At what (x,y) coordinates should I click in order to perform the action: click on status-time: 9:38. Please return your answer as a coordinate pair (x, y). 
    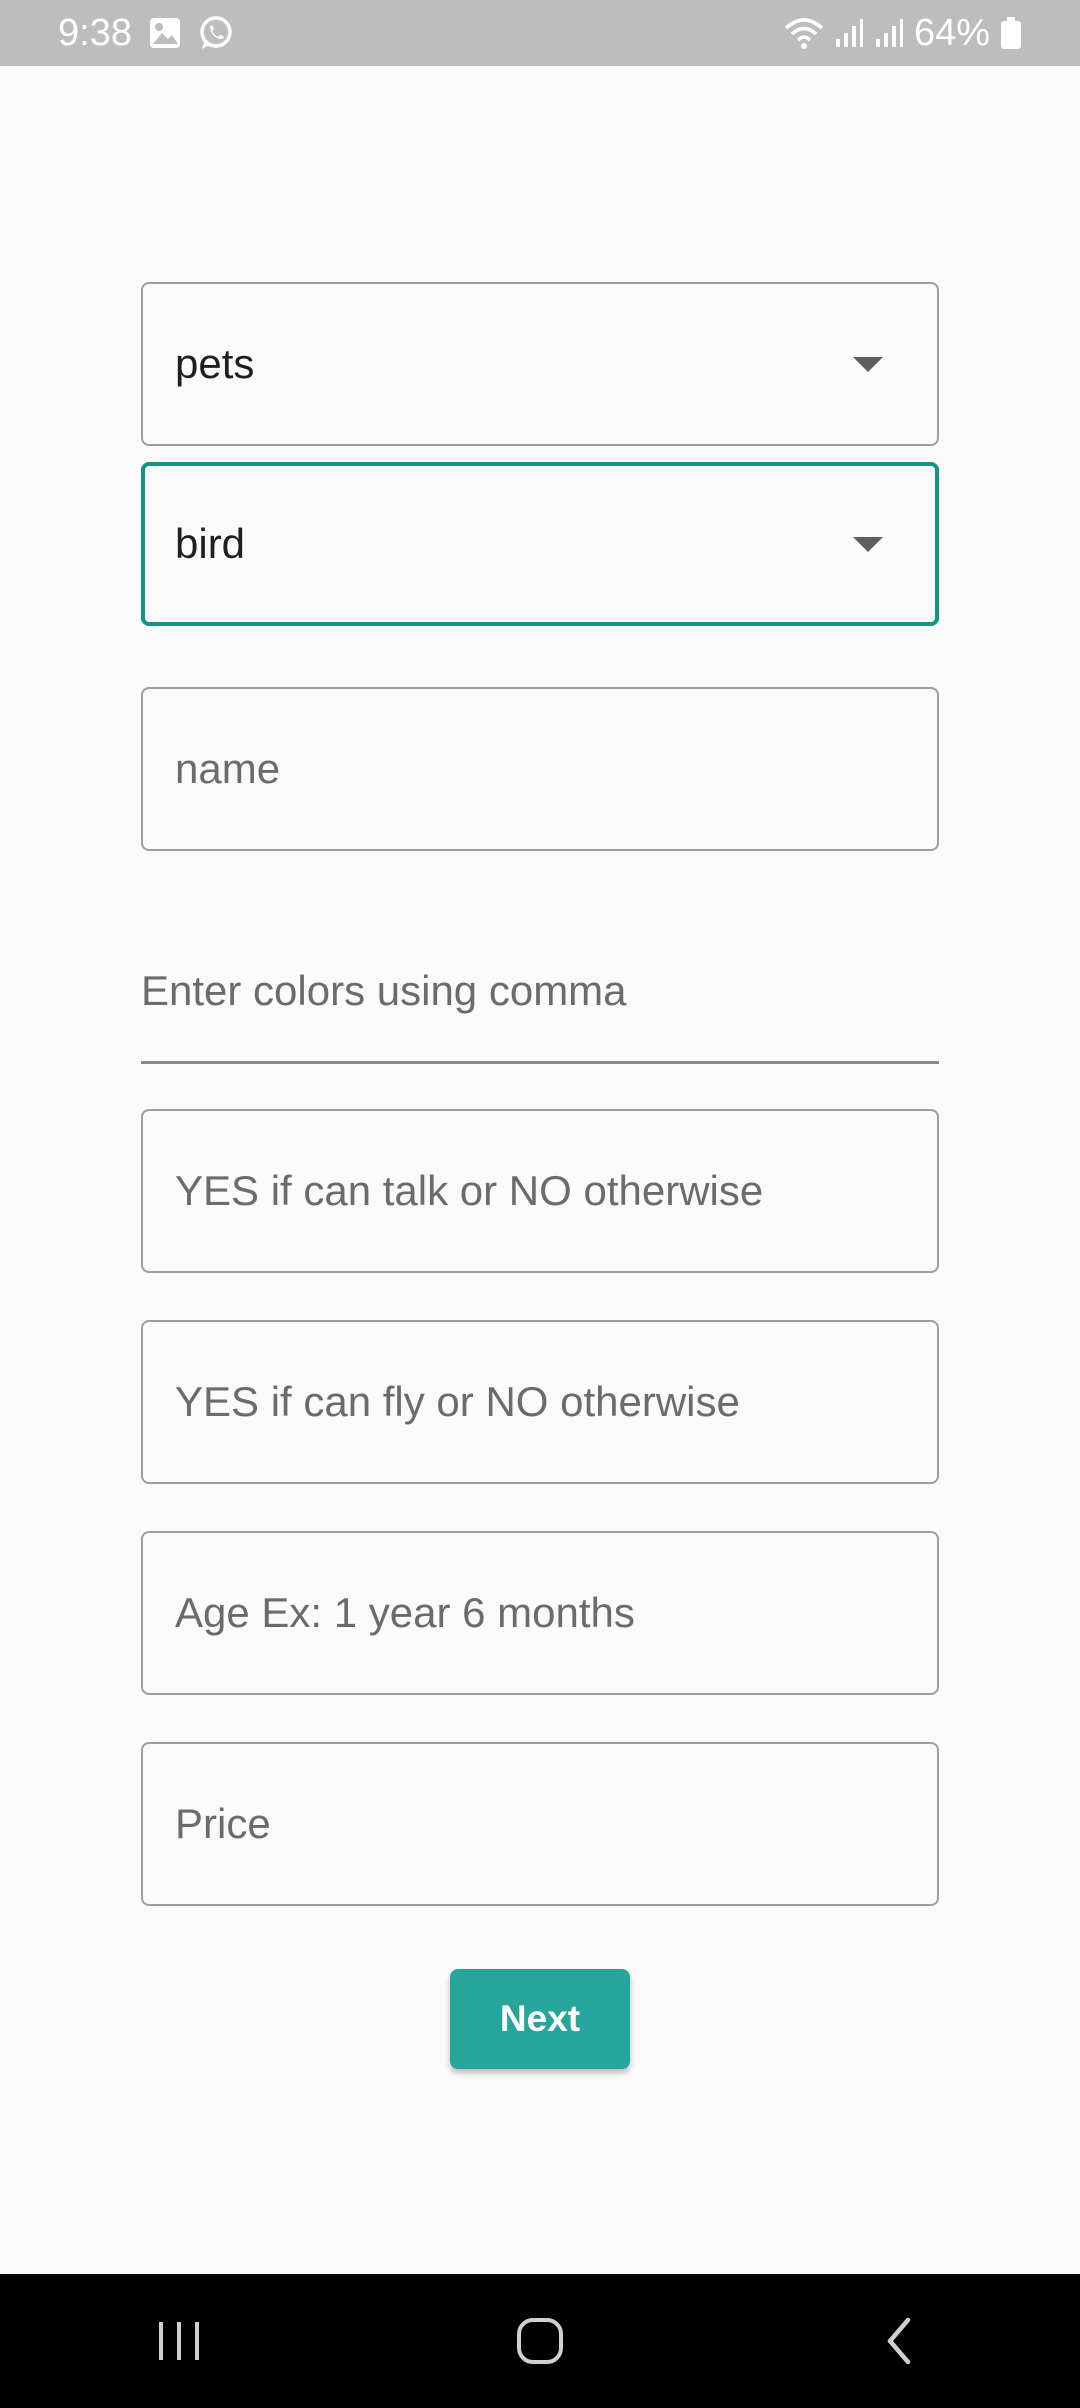
    Looking at the image, I should click on (95, 32).